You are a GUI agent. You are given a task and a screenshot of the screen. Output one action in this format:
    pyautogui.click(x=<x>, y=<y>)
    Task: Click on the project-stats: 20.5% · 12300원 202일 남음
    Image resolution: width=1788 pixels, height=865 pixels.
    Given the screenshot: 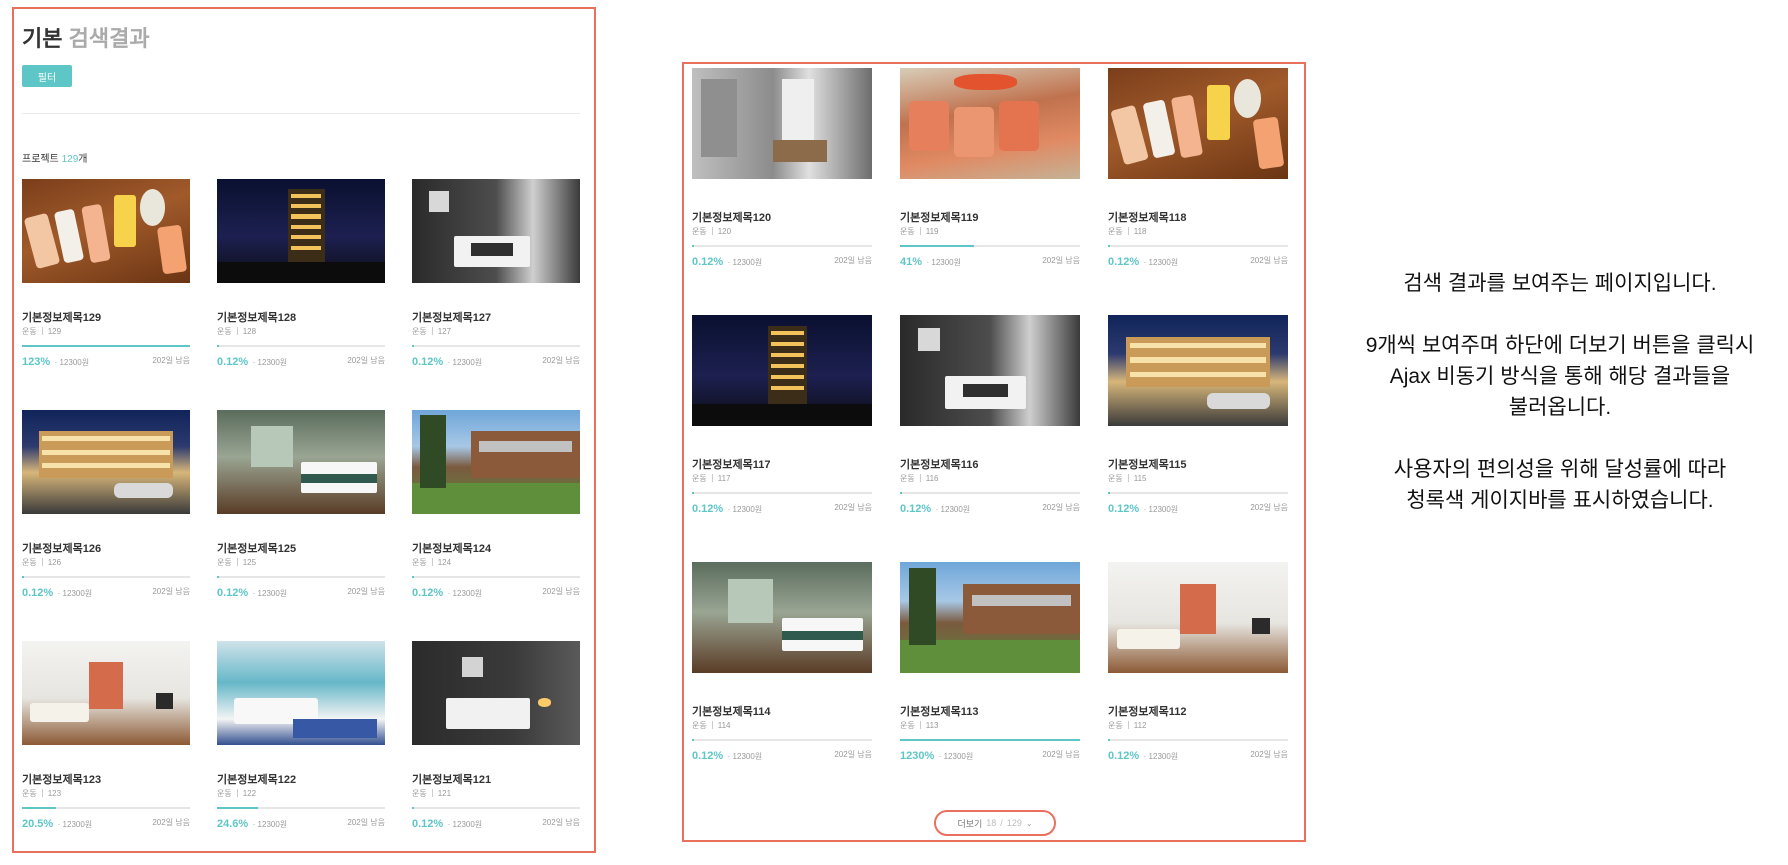 What is the action you would take?
    pyautogui.click(x=106, y=823)
    